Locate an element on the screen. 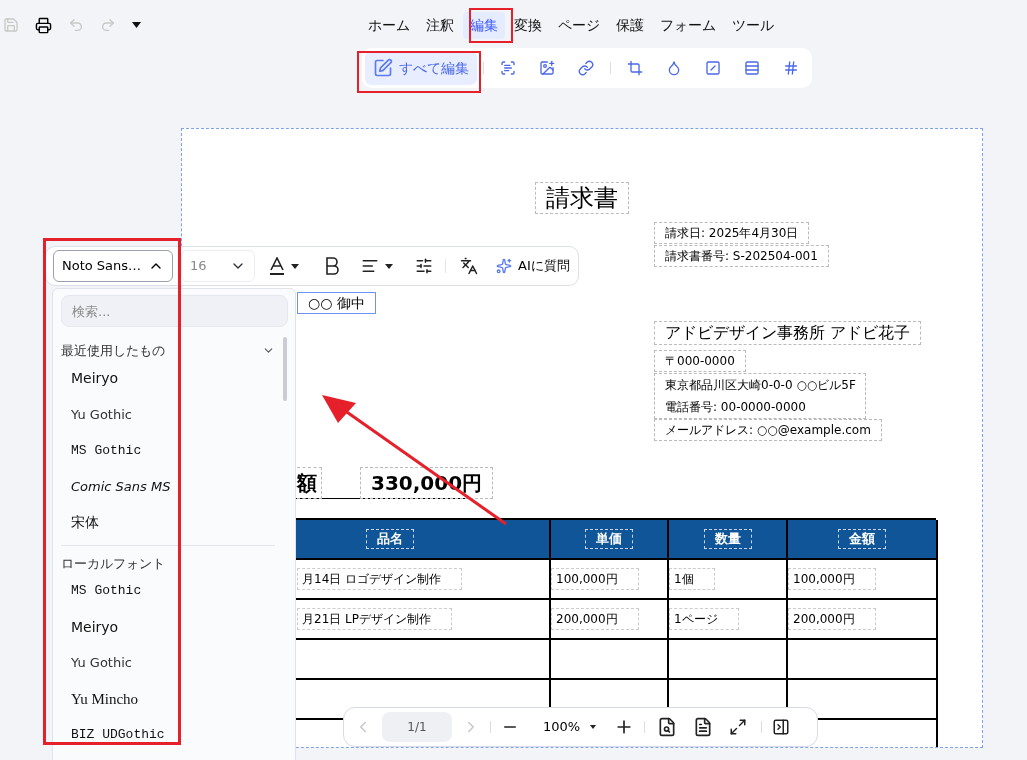 This screenshot has width=1027, height=760. table-cell: 1ページ is located at coordinates (704, 619).